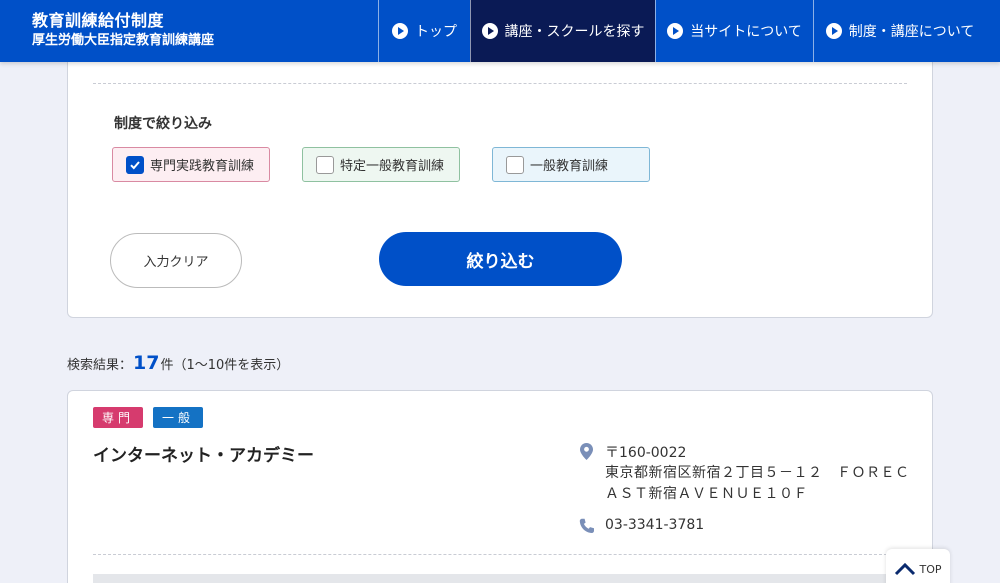  What do you see at coordinates (392, 166) in the screenshot?
I see `checkbox-label: 特定一般教育訓練` at bounding box center [392, 166].